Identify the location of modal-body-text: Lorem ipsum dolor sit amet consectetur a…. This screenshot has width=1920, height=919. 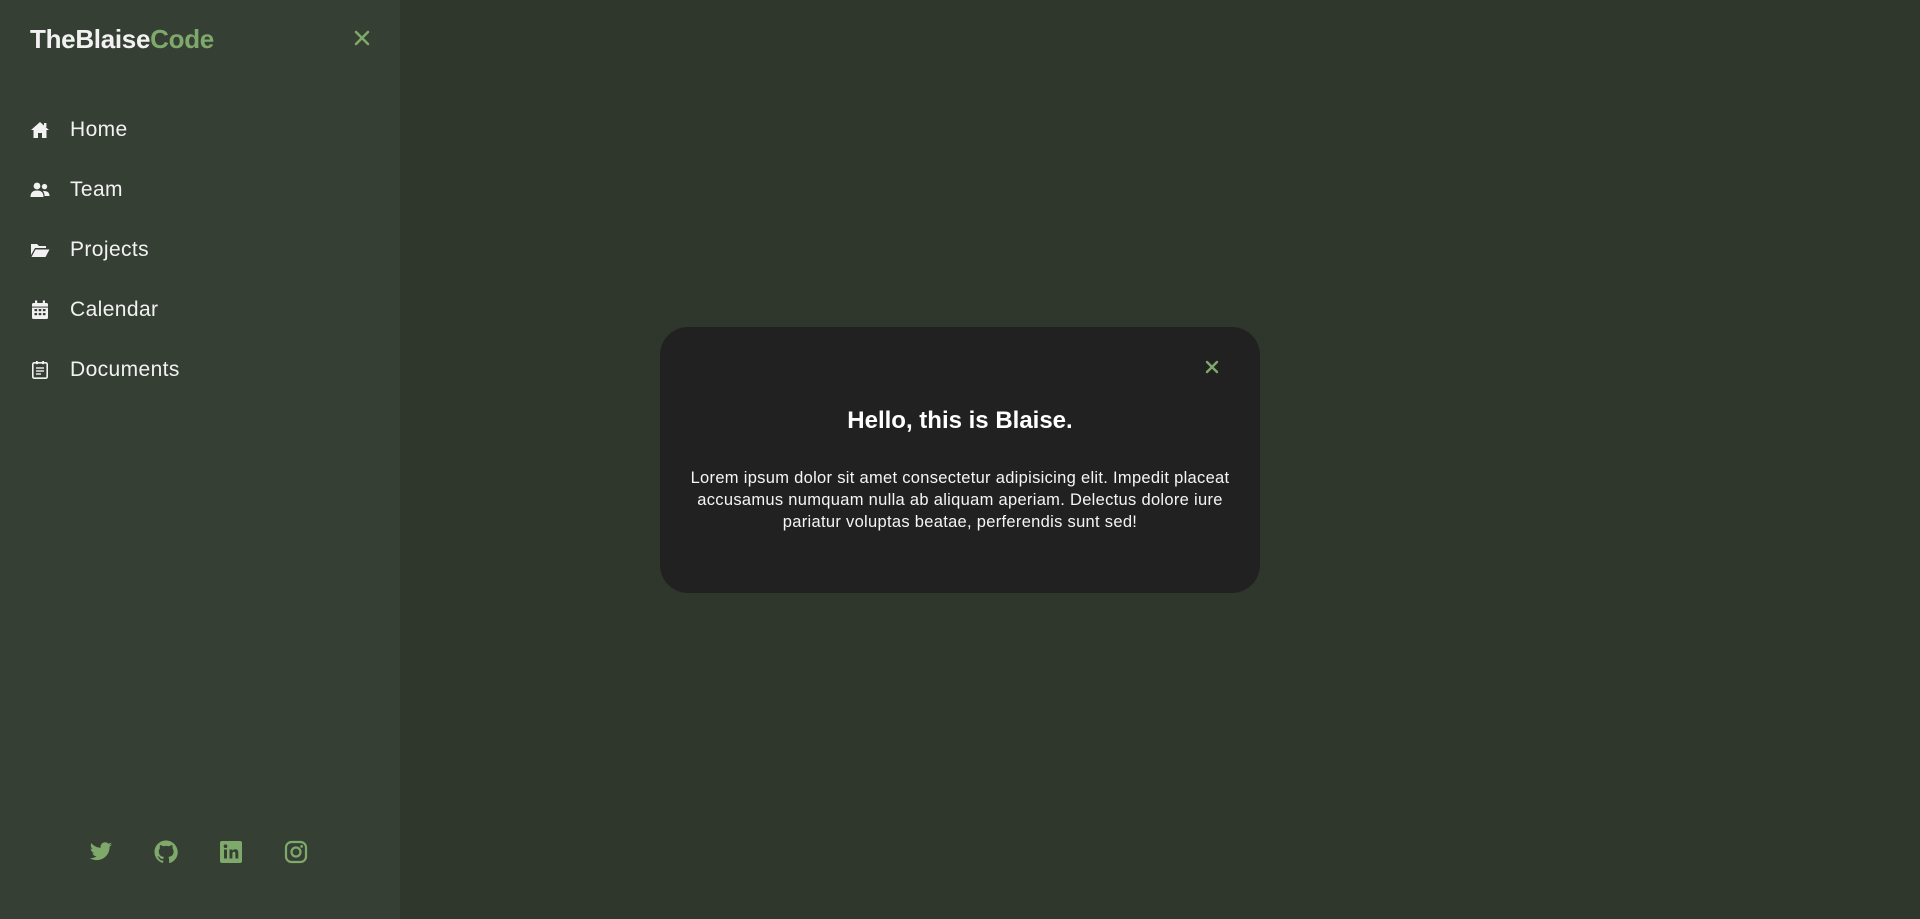
(960, 500).